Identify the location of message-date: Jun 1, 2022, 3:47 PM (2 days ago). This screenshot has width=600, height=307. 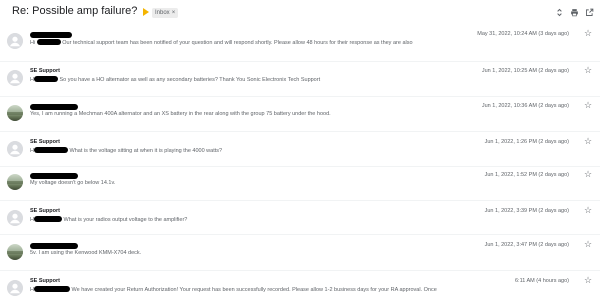
(526, 245).